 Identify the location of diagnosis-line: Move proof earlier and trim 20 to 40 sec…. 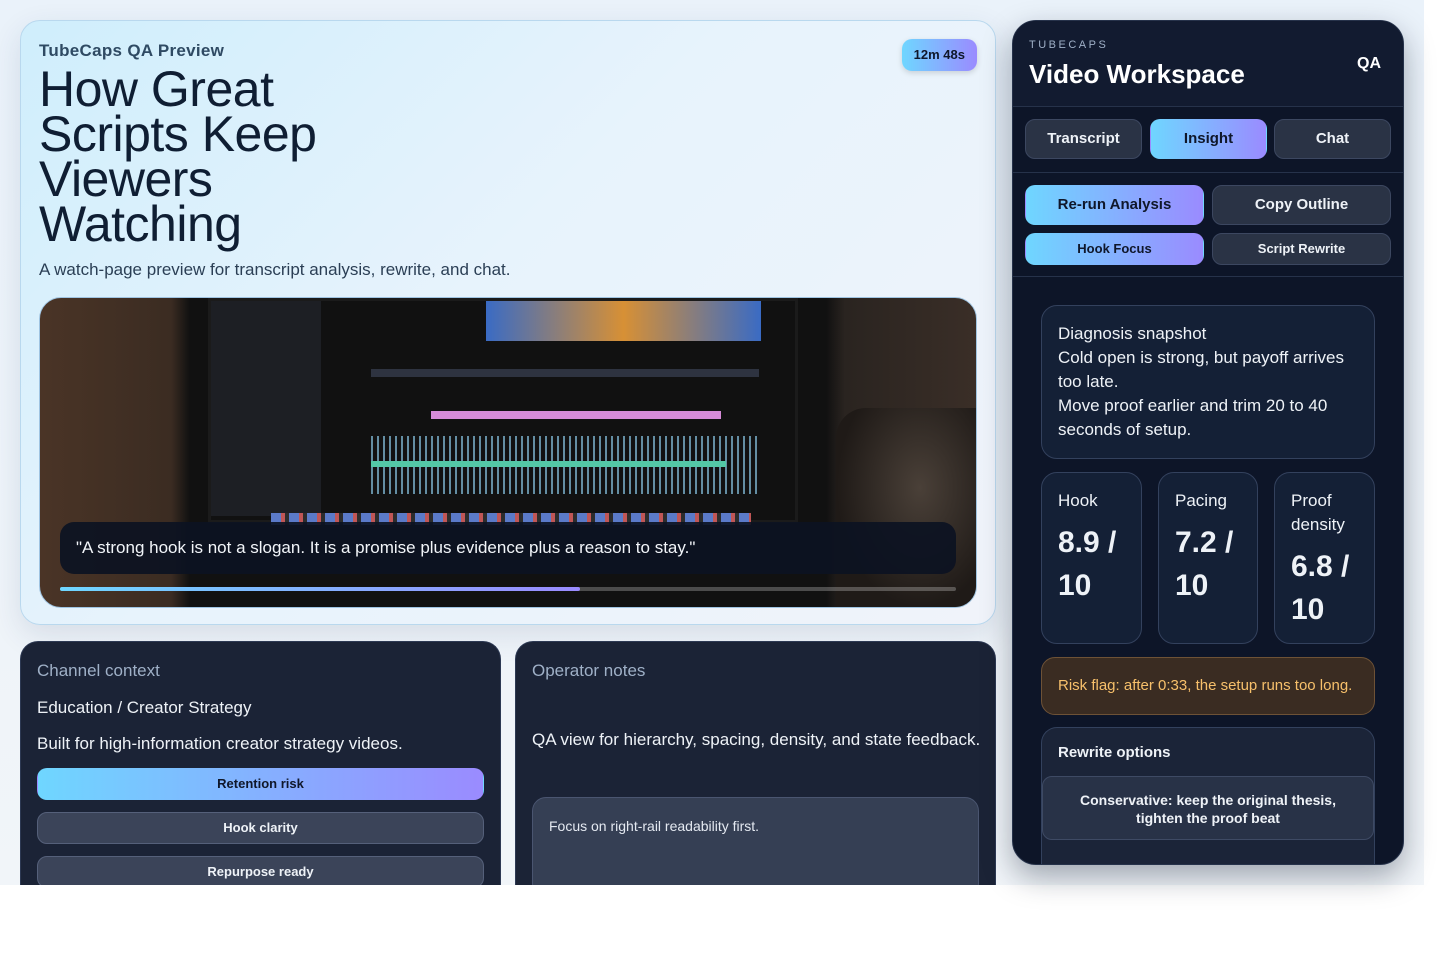
(1193, 417).